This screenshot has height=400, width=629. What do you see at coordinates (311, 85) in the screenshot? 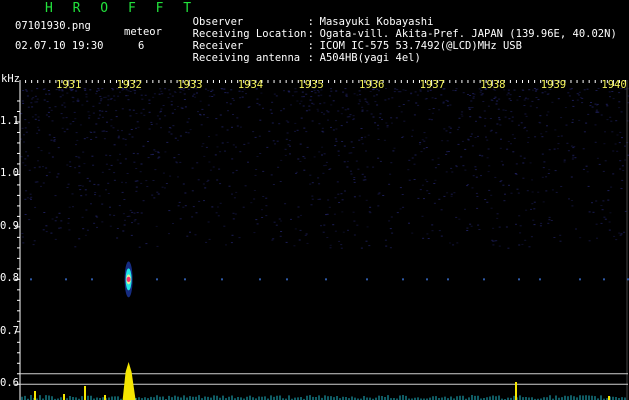
I see `x-tick-label: 1935` at bounding box center [311, 85].